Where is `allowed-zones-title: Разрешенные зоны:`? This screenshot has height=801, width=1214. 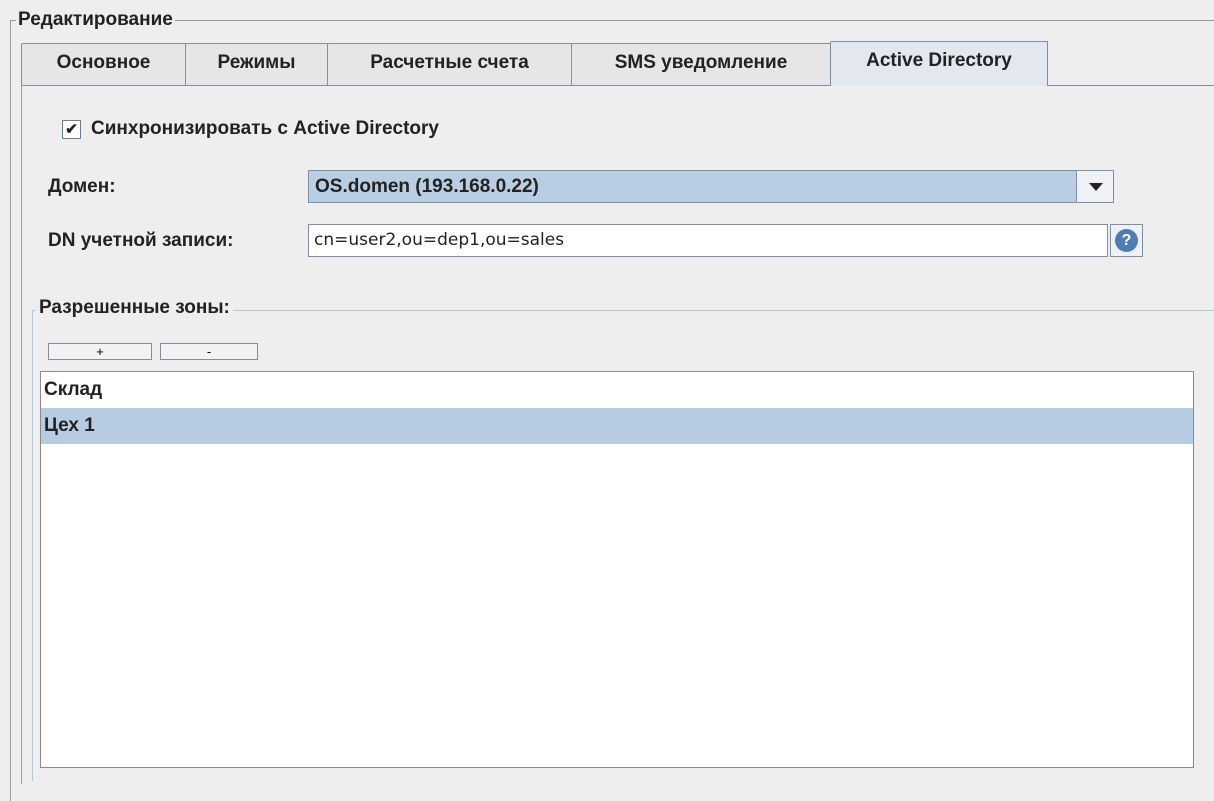
allowed-zones-title: Разрешенные зоны: is located at coordinates (134, 308).